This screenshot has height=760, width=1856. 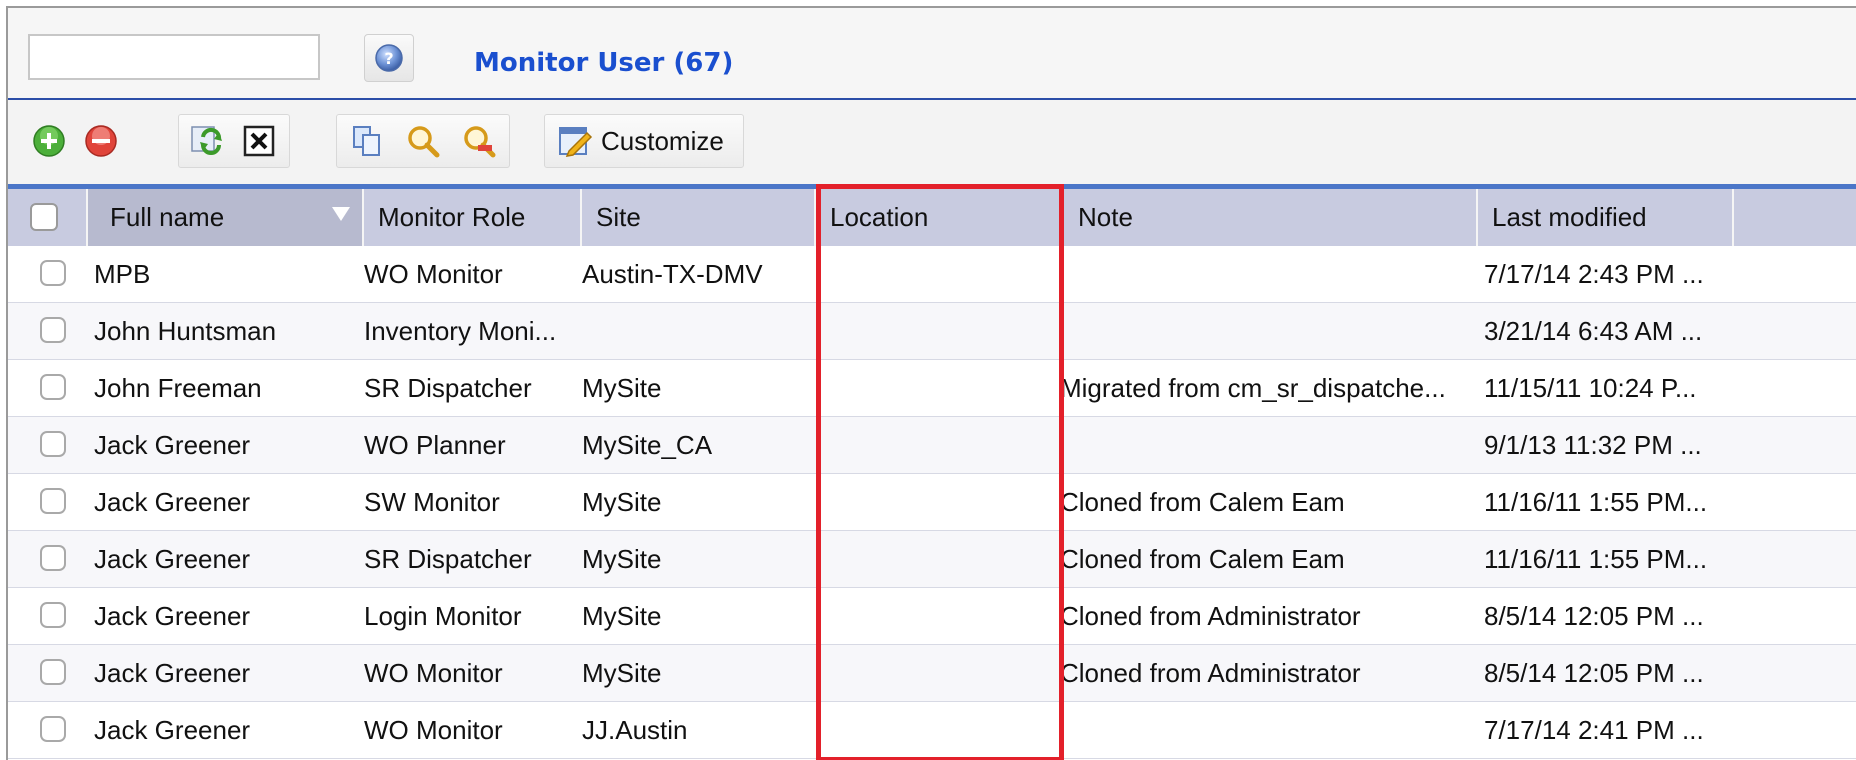 What do you see at coordinates (662, 140) in the screenshot?
I see `customize-label: Customize` at bounding box center [662, 140].